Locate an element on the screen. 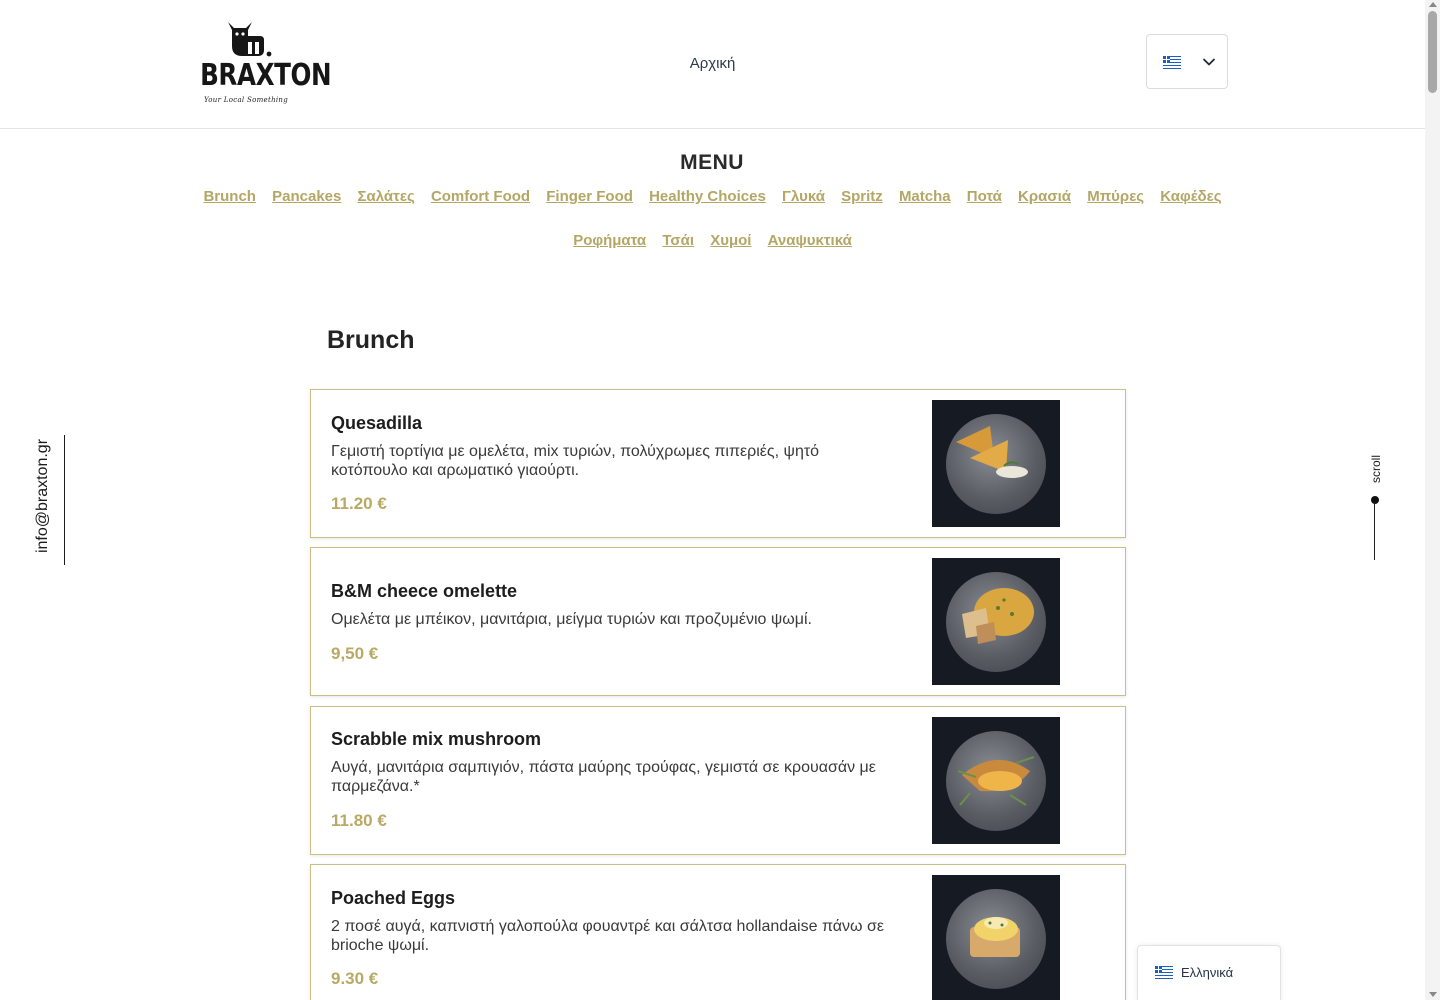 Image resolution: width=1440 pixels, height=1000 pixels. scroll-up-arrow-icon is located at coordinates (1433, 4).